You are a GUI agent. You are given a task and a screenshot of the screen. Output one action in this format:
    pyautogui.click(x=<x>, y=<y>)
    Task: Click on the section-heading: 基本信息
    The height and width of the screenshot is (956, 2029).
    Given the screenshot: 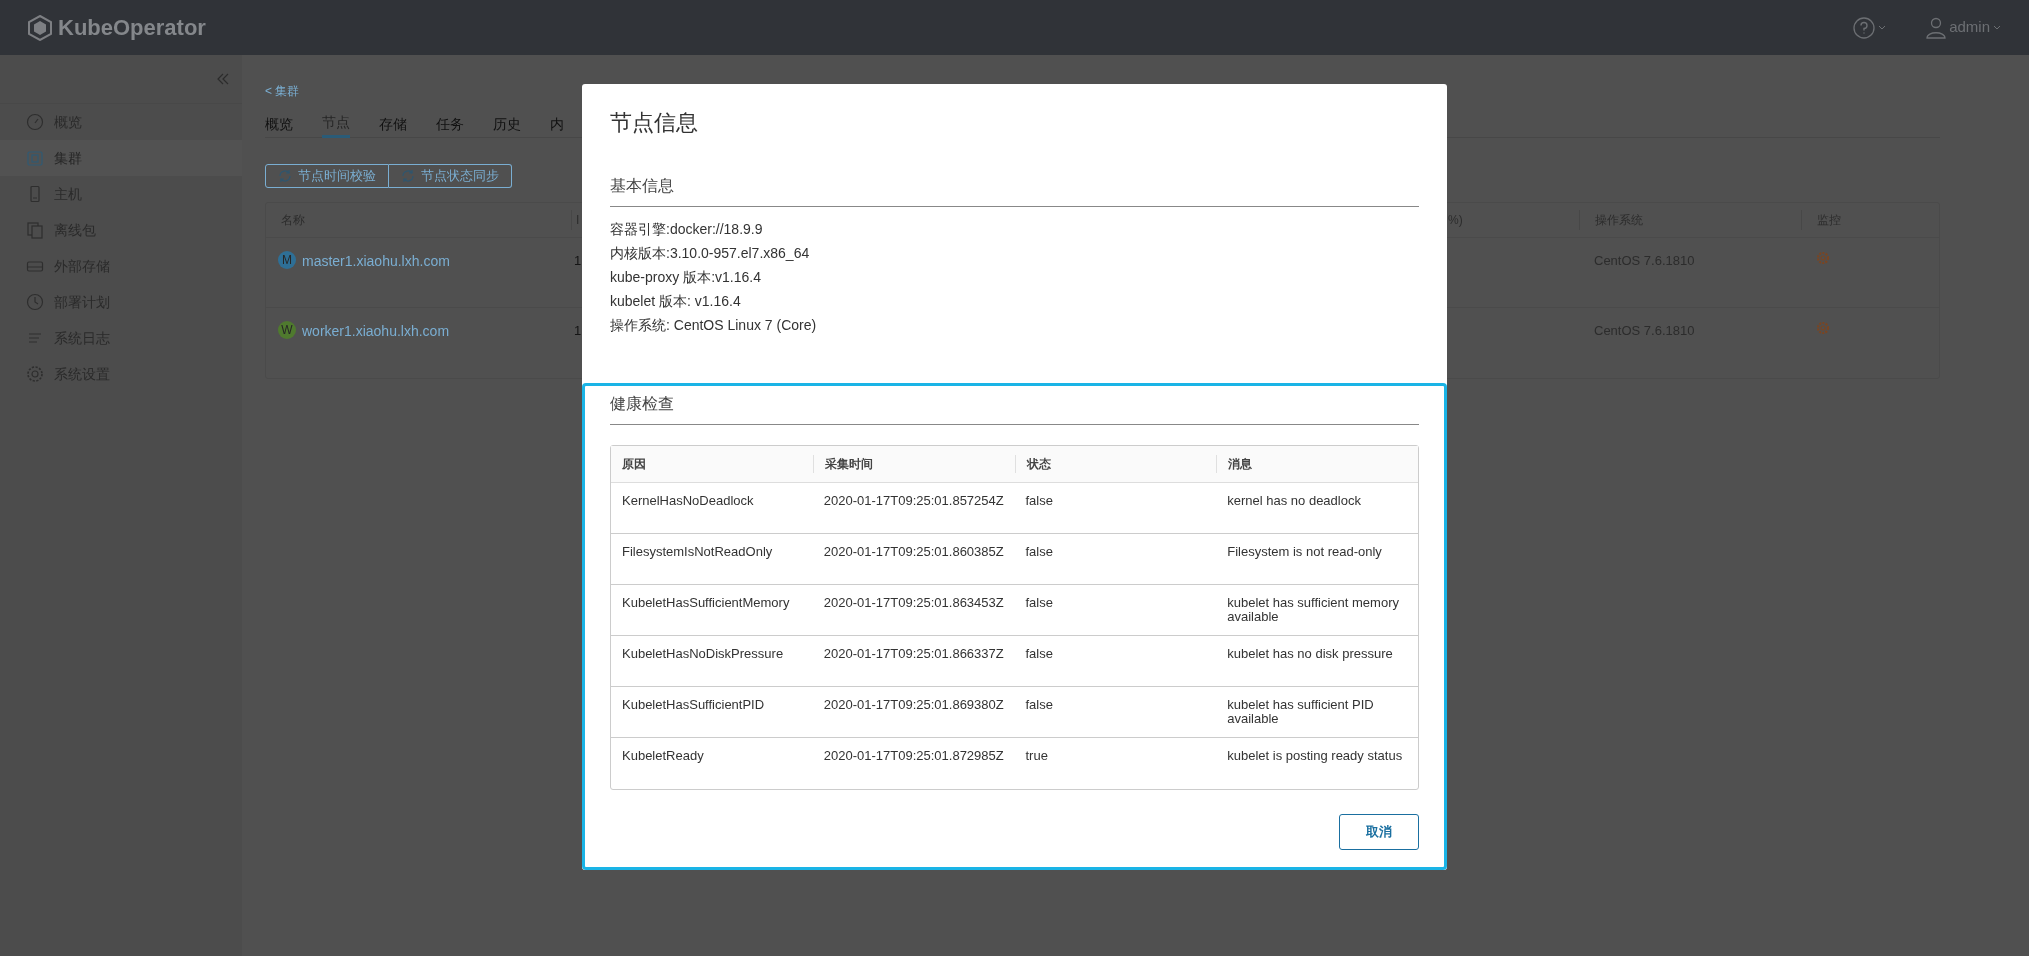 What is the action you would take?
    pyautogui.click(x=1014, y=190)
    